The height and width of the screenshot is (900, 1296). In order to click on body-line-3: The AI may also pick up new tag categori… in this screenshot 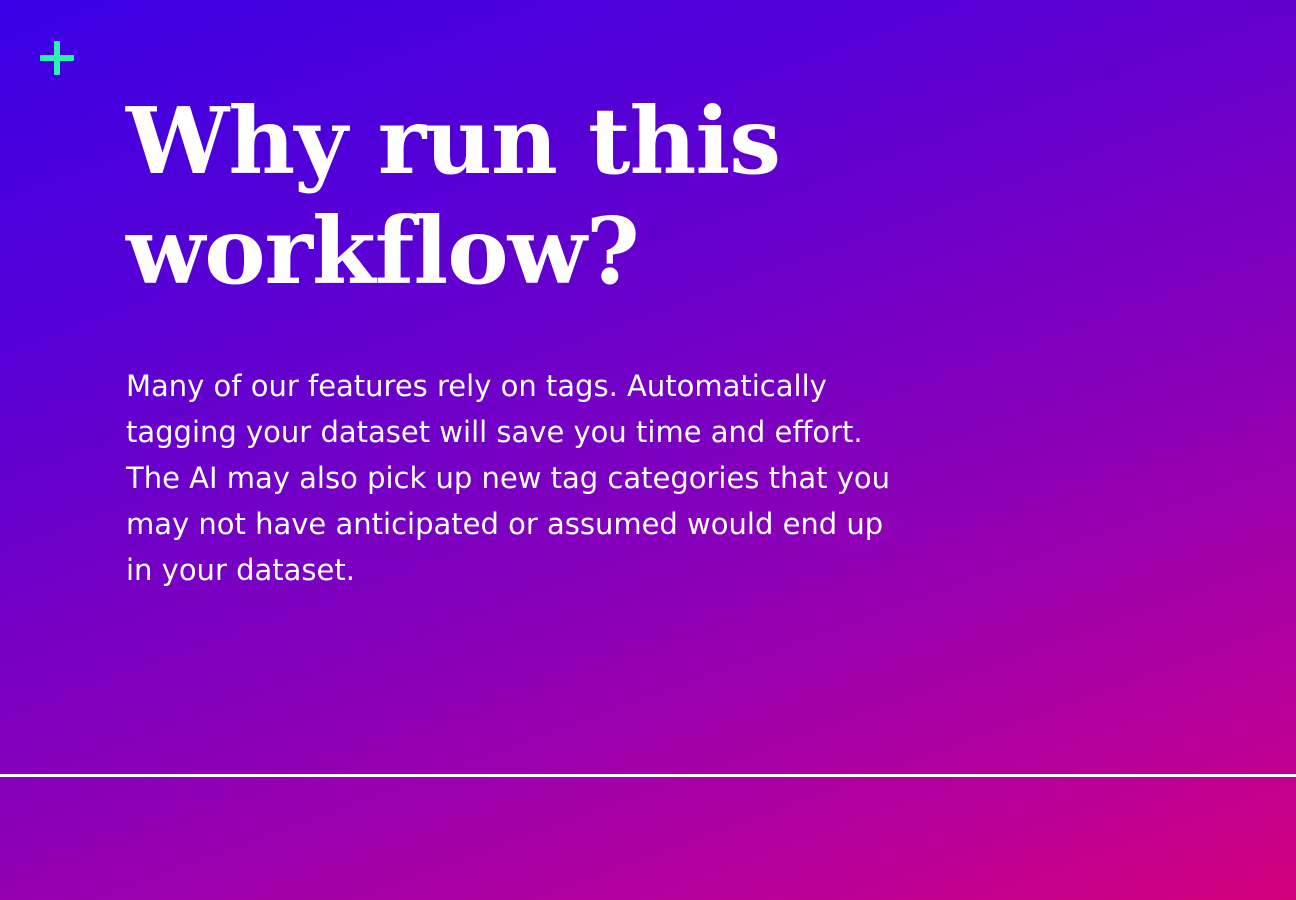, I will do `click(508, 478)`.